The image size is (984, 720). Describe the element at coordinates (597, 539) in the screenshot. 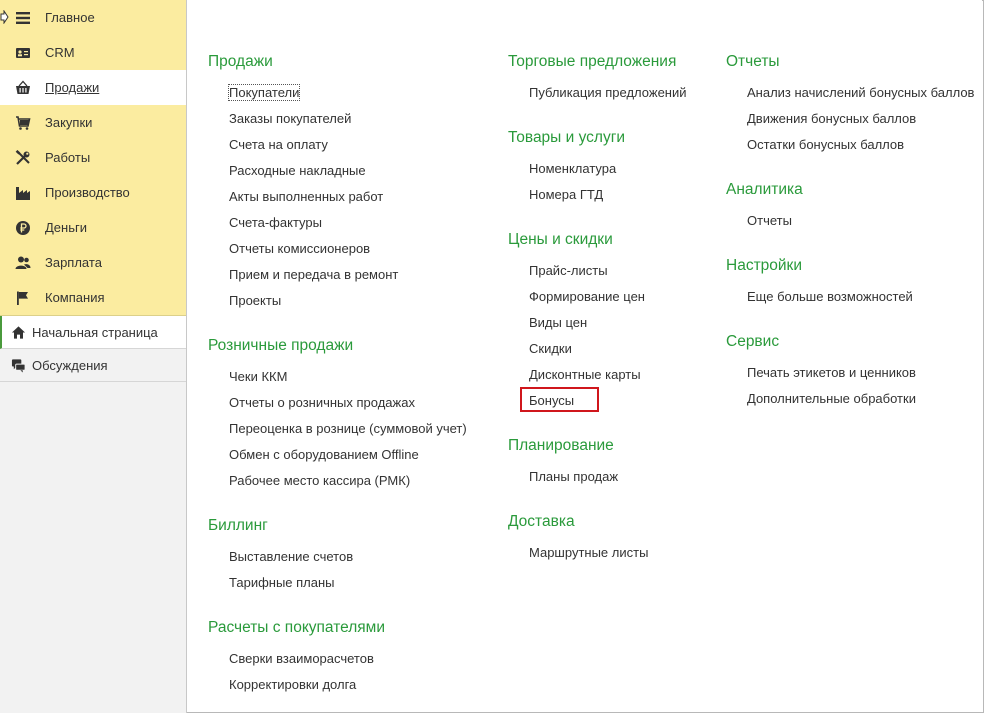

I see `group-delivery: Доставка Маршрутные листы` at that location.